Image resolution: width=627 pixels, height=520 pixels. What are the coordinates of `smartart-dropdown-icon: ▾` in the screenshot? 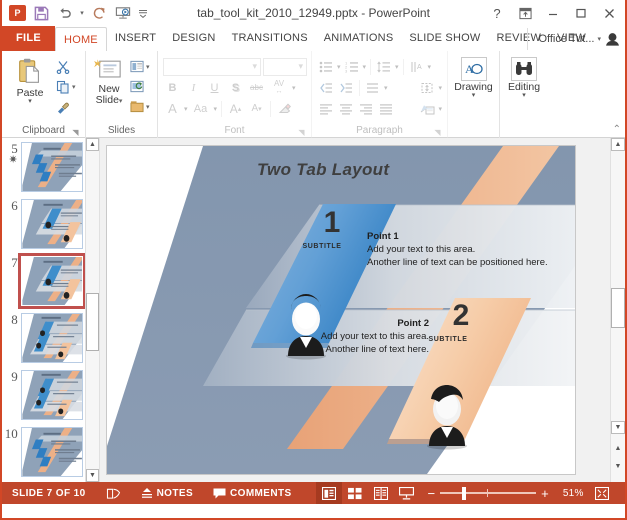 It's located at (440, 109).